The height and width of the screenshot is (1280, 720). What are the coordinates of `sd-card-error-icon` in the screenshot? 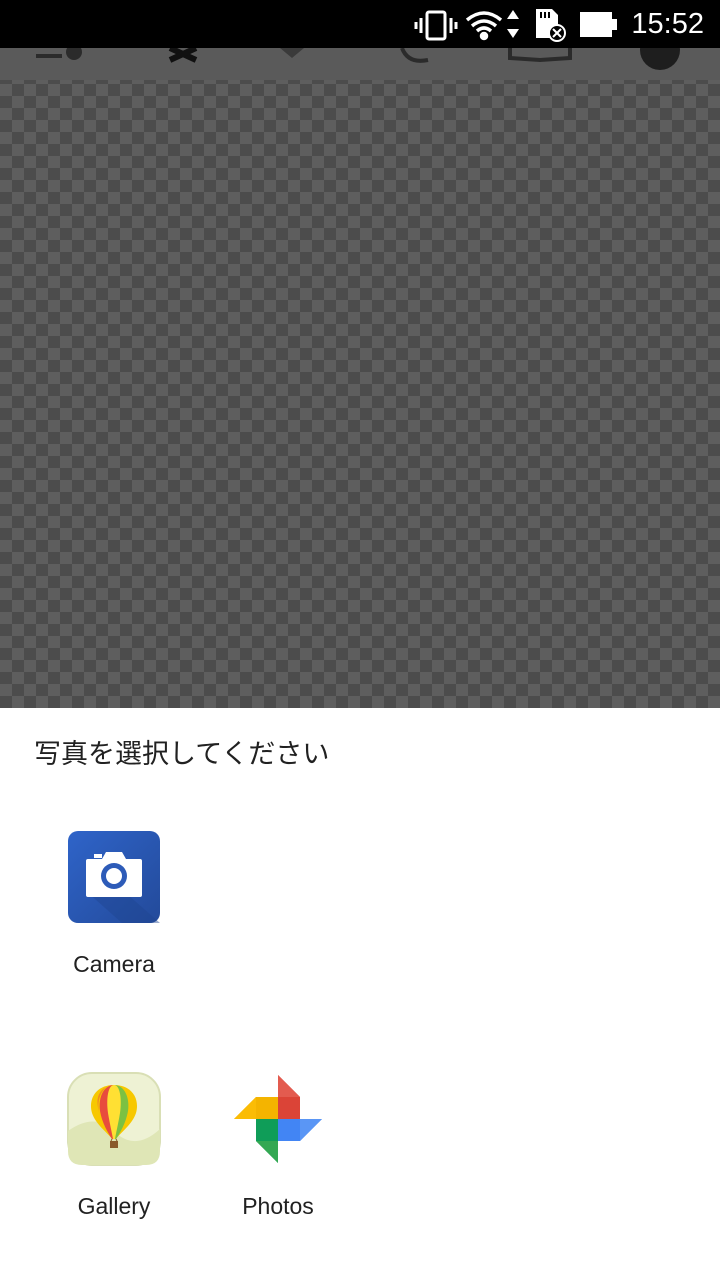 It's located at (551, 25).